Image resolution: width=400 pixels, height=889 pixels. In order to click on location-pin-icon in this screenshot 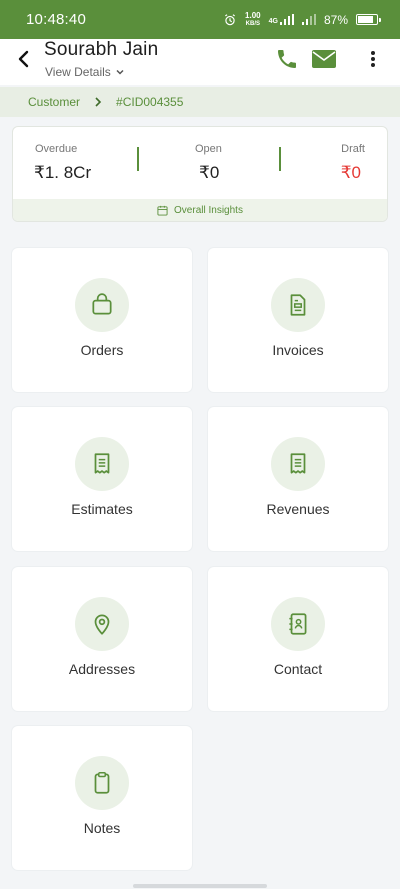, I will do `click(102, 624)`.